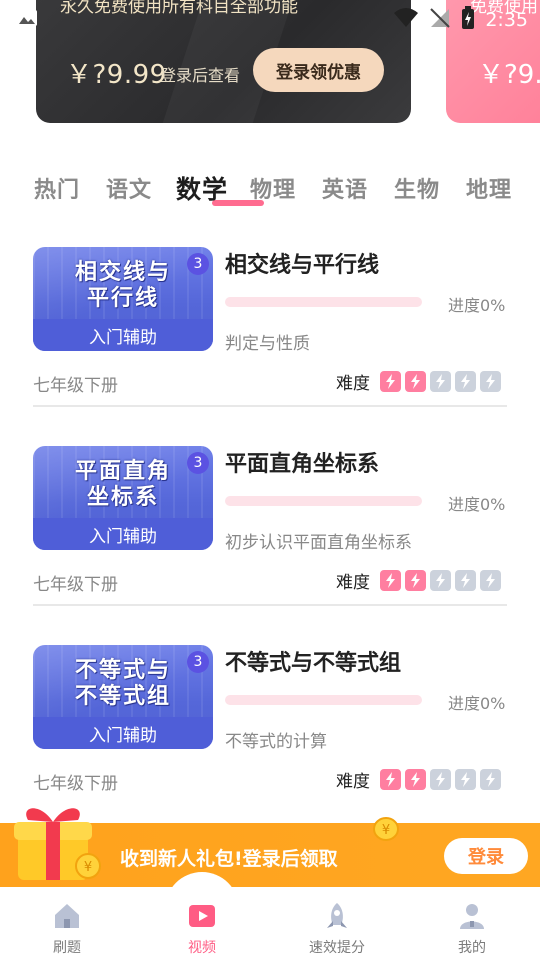 The width and height of the screenshot is (540, 960). I want to click on course-description: 不等式的计算, so click(276, 742).